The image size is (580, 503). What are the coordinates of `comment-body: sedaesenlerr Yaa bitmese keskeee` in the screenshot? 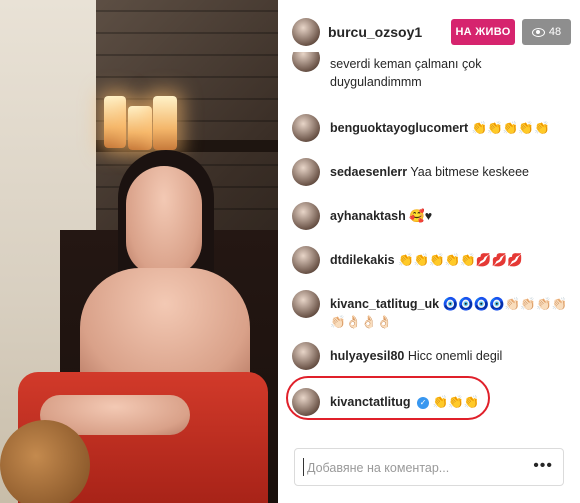 It's located at (451, 172).